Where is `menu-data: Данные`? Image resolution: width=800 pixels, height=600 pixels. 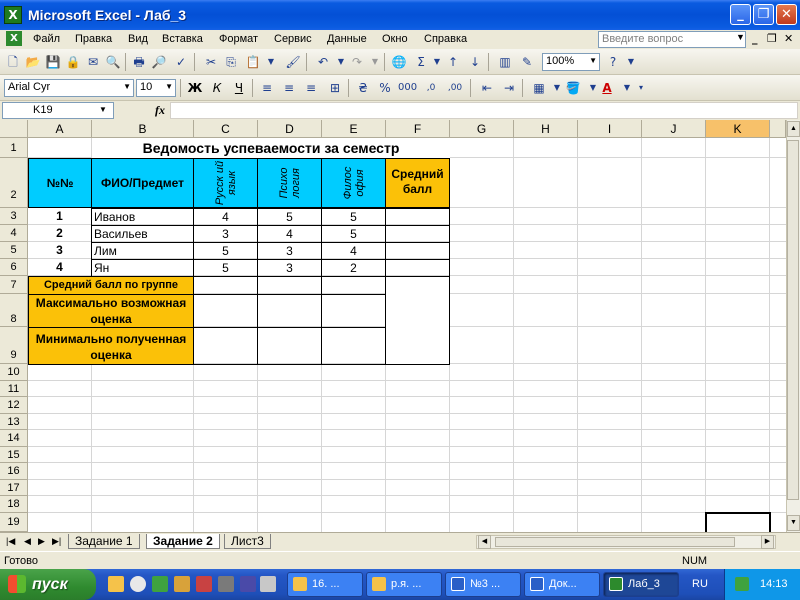
menu-data: Данные is located at coordinates (347, 39).